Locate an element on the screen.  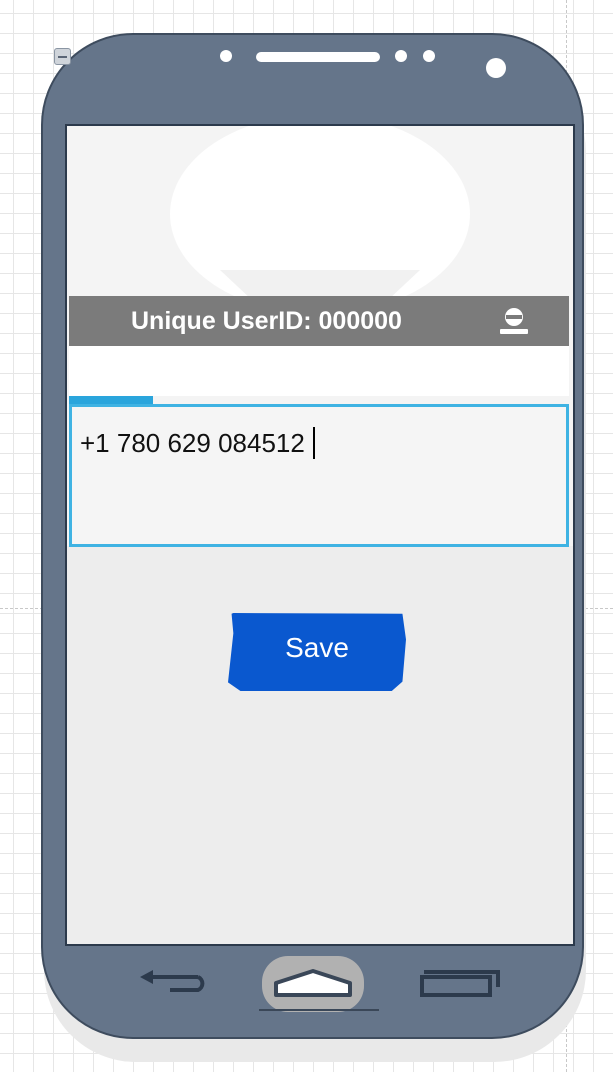
spacer-band is located at coordinates (319, 371).